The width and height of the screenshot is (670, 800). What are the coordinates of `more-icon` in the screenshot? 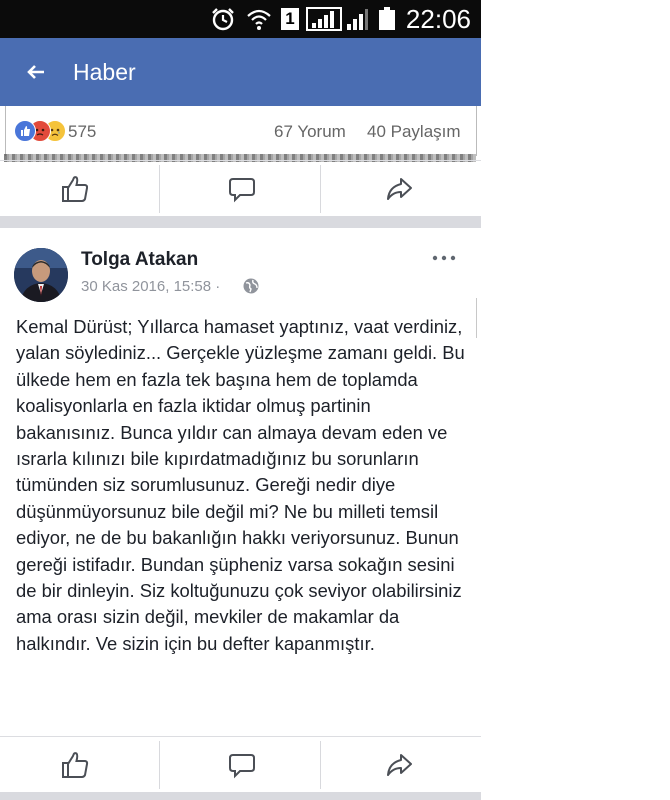 It's located at (444, 258).